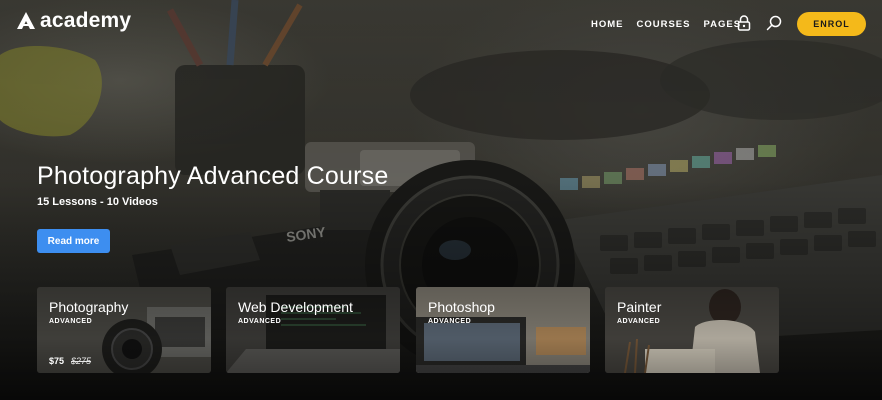 This screenshot has height=400, width=882. I want to click on enrol-button: ENROL, so click(831, 24).